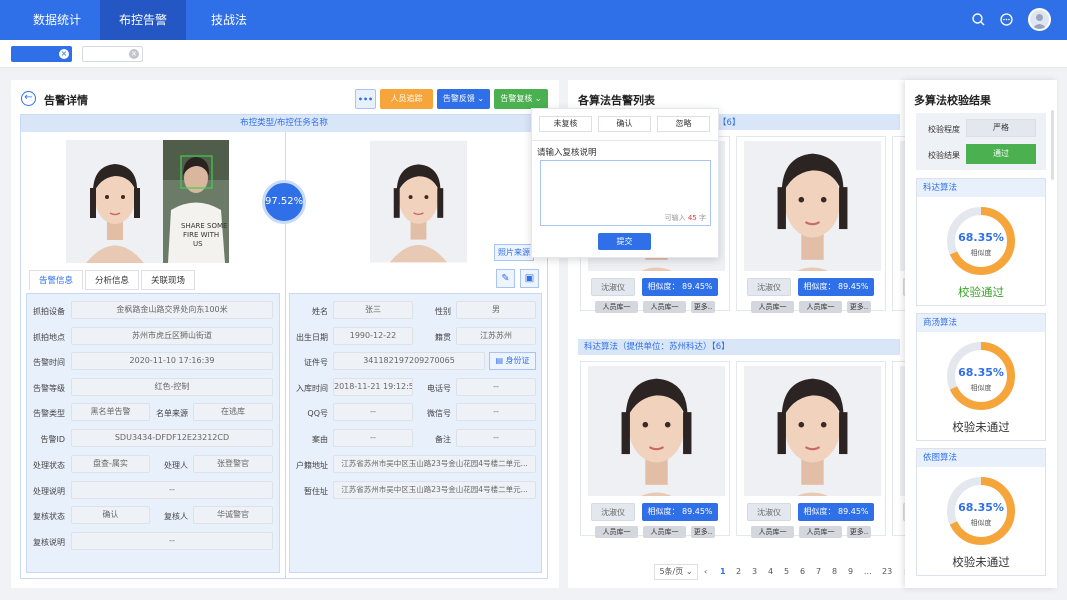  Describe the element at coordinates (66, 100) in the screenshot. I see `page-title: 告警详情` at that location.